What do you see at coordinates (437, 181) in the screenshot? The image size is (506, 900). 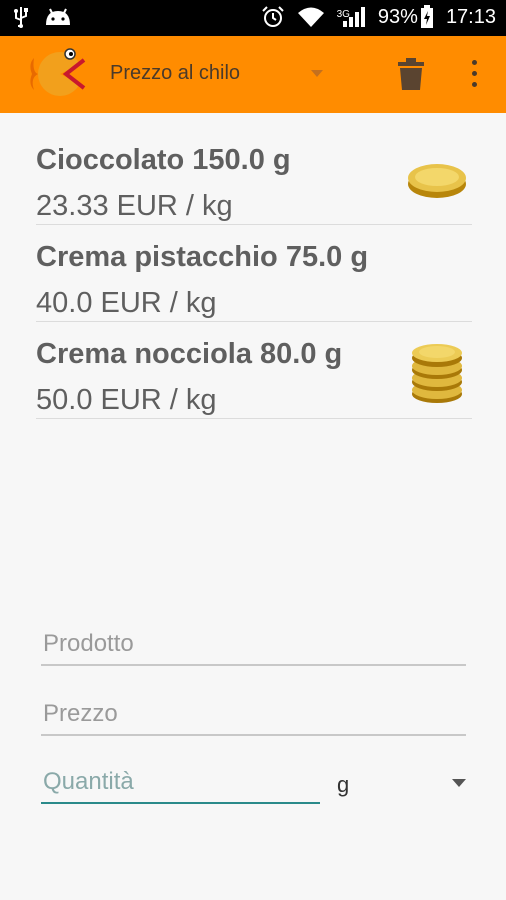 I see `single-coin-icon` at bounding box center [437, 181].